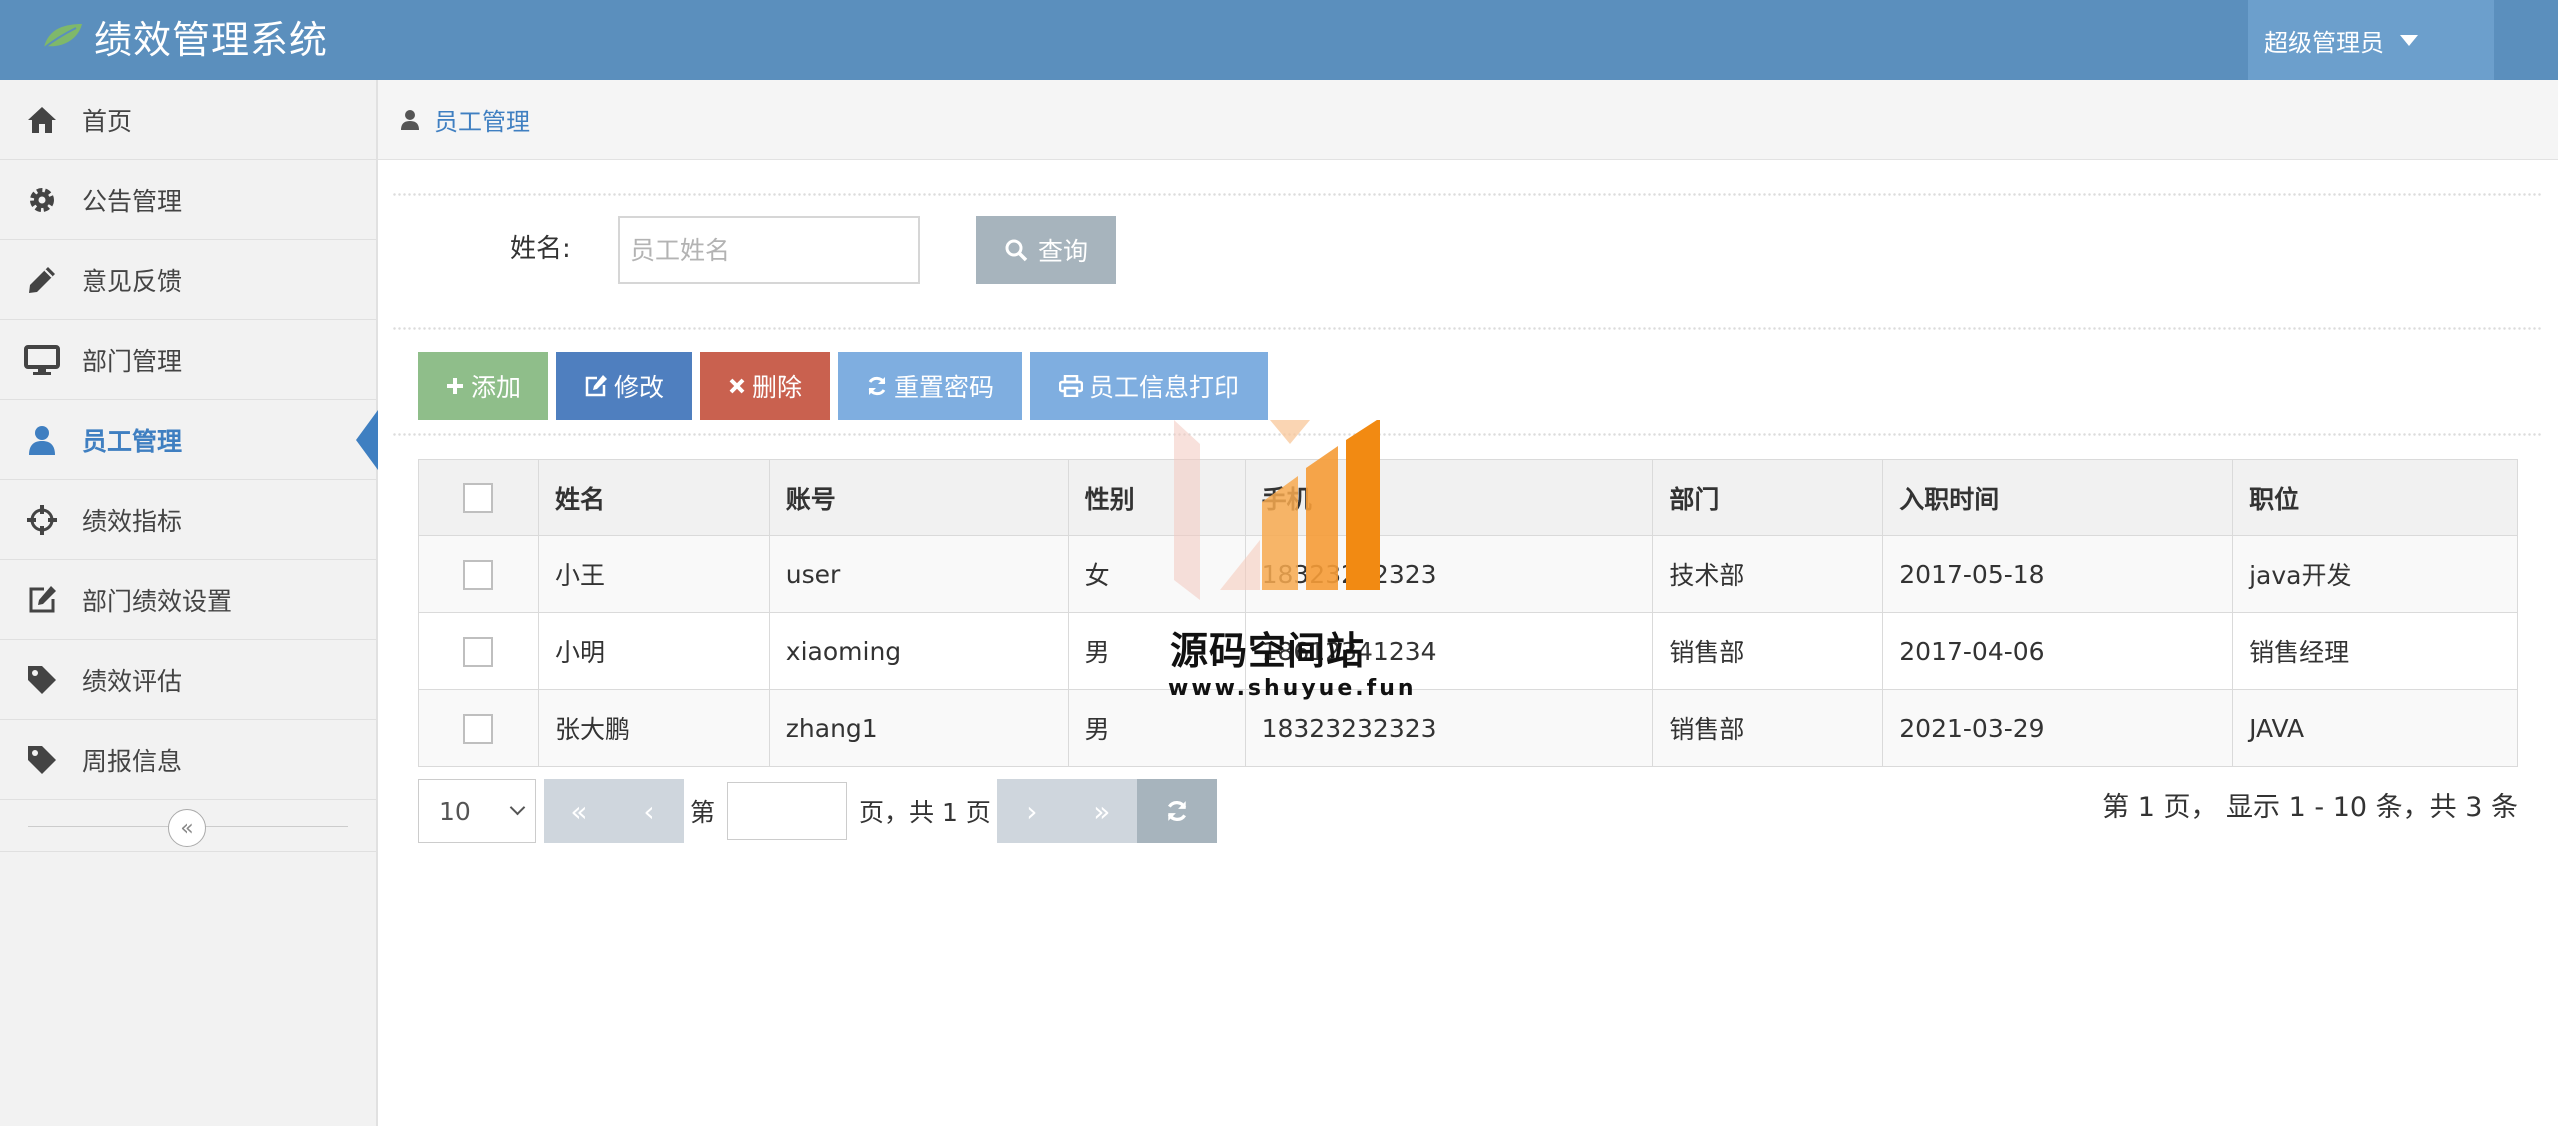 The image size is (2558, 1126). Describe the element at coordinates (107, 121) in the screenshot. I see `sidebar-item-label: 首页` at that location.